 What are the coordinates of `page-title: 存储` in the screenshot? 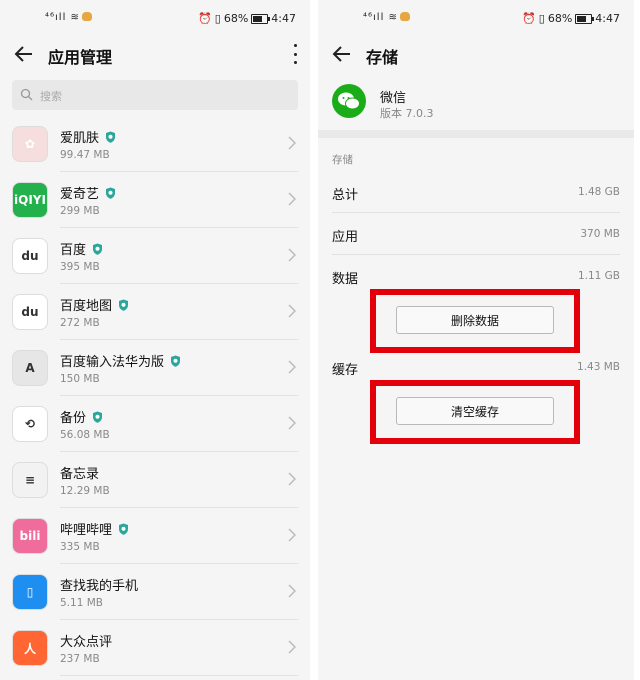 It's located at (382, 57).